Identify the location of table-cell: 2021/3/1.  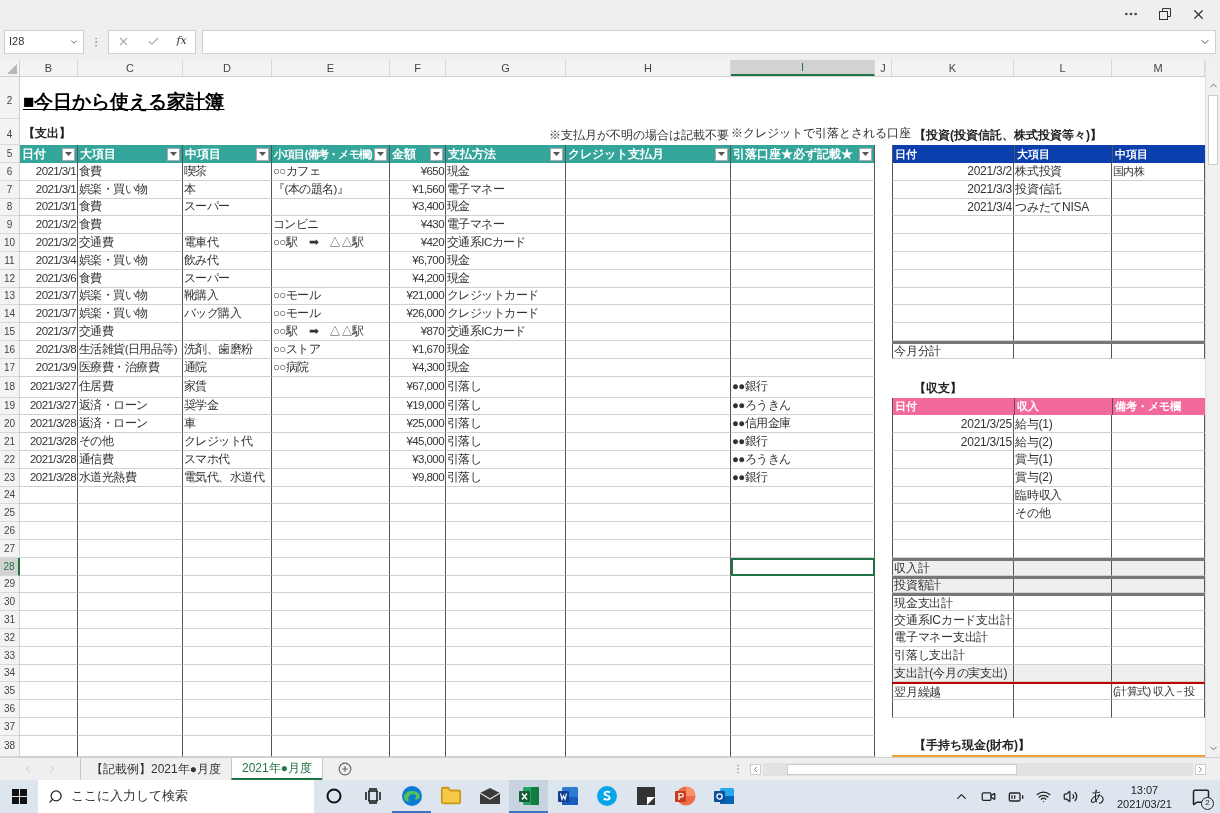
(49, 189).